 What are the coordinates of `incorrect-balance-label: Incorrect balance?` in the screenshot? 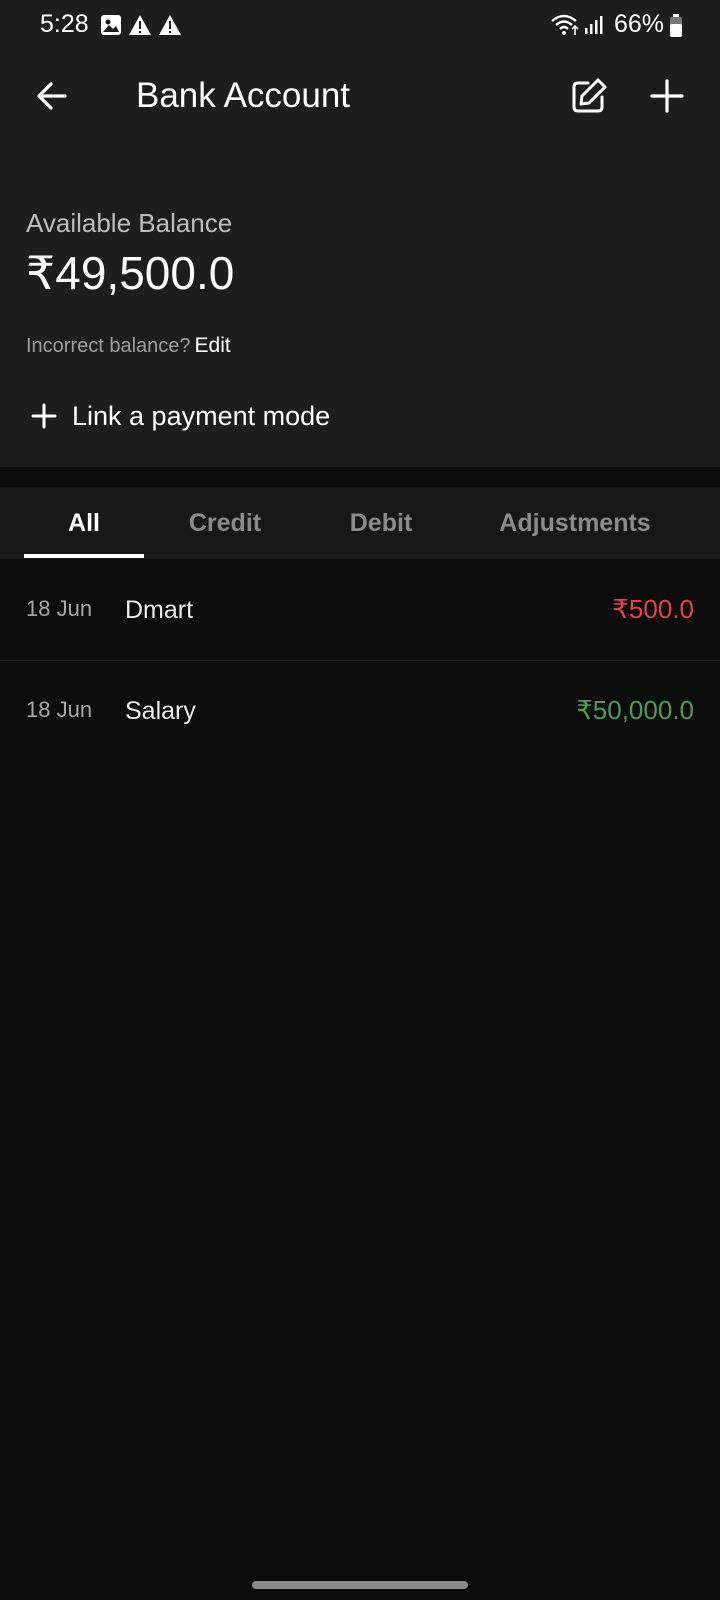 It's located at (108, 346).